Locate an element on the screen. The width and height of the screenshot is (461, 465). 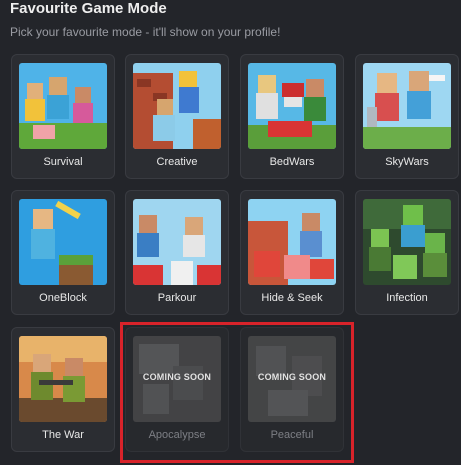
mode-card-bedwars: BedWars is located at coordinates (292, 116).